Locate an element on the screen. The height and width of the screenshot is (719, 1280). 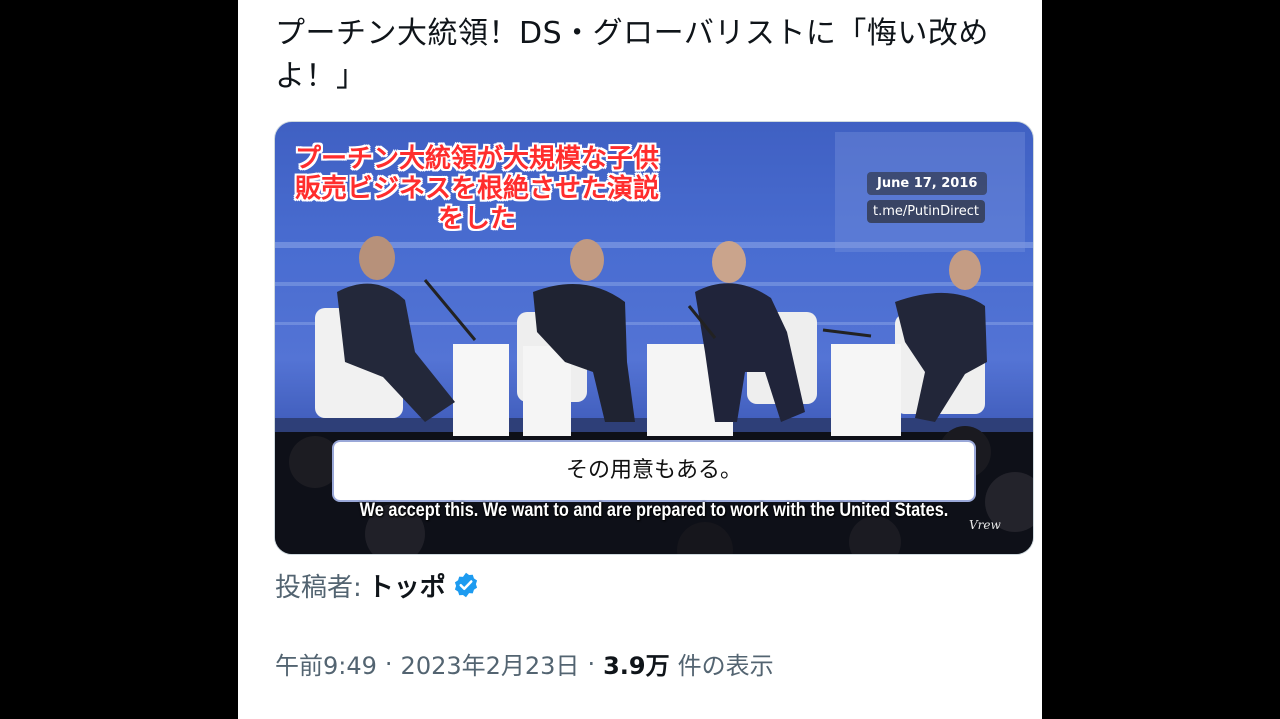
video-date-stamp: June 17, 2016 is located at coordinates (927, 183).